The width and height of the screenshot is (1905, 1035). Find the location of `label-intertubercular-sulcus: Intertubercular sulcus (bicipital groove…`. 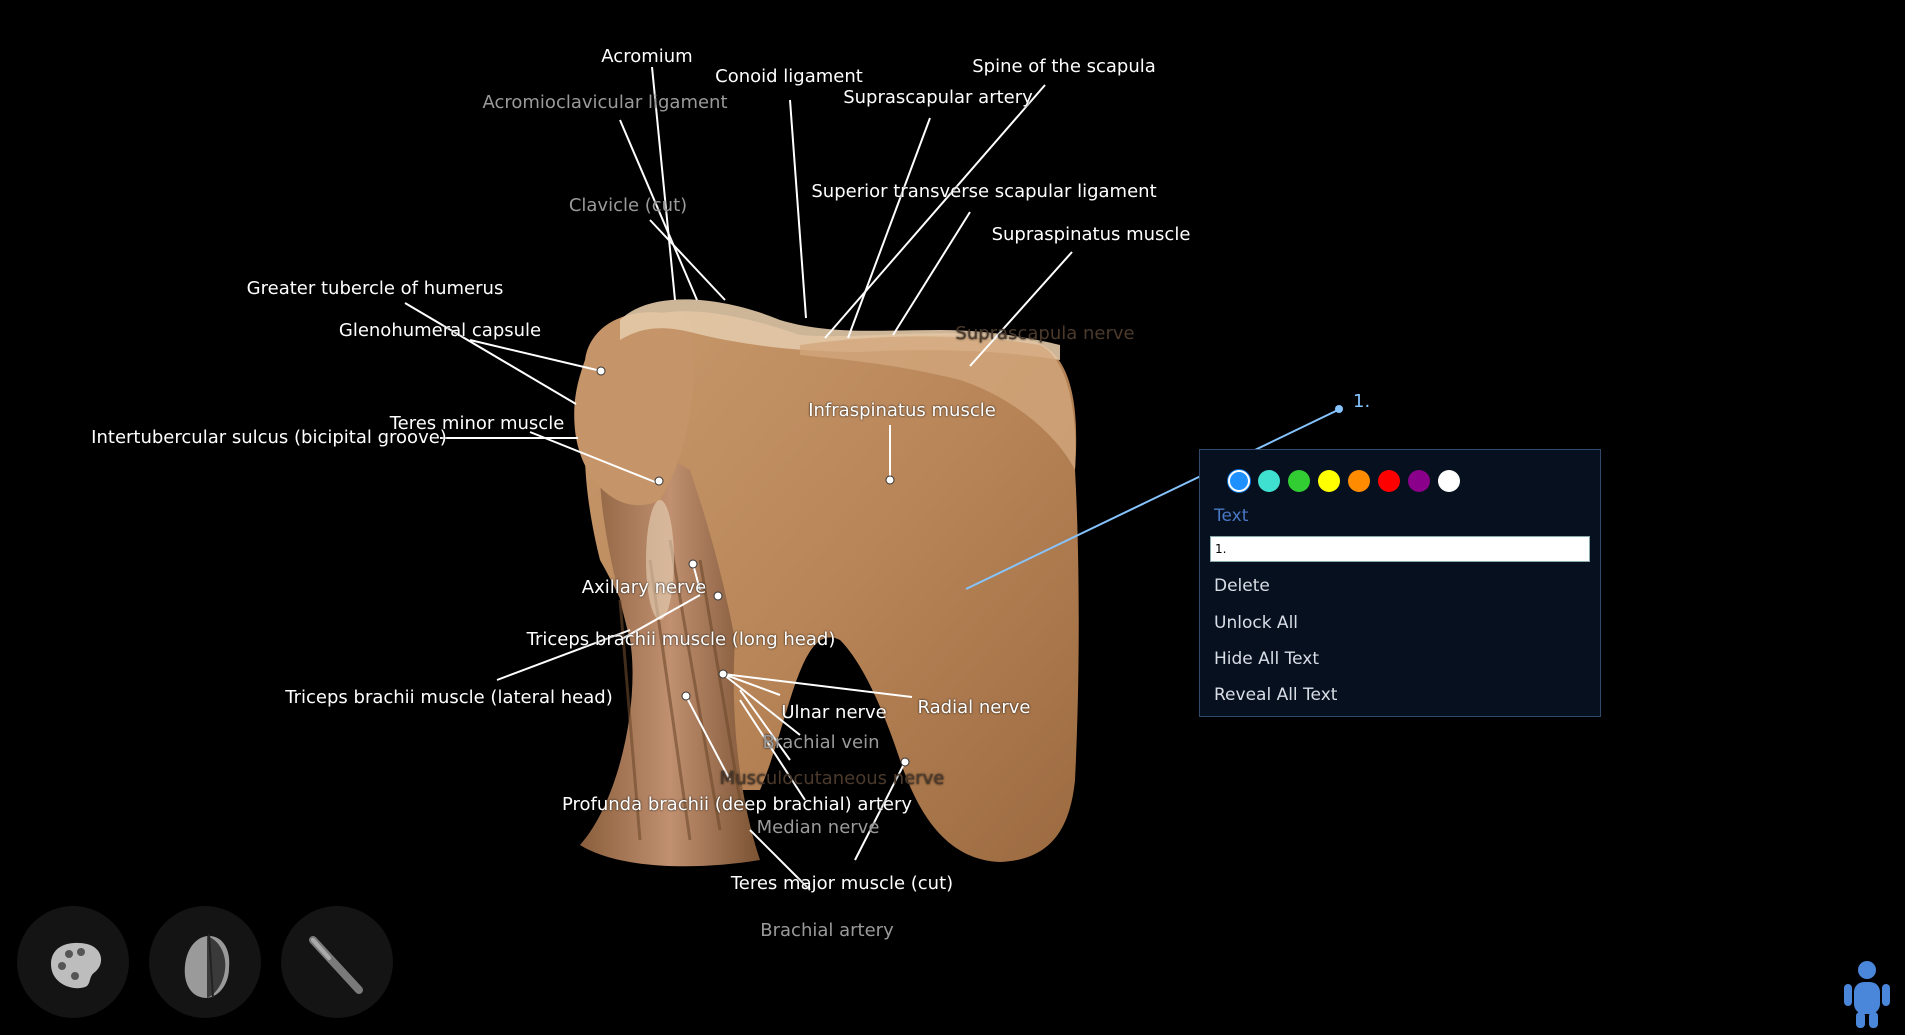

label-intertubercular-sulcus: Intertubercular sulcus (bicipital groove… is located at coordinates (269, 437).